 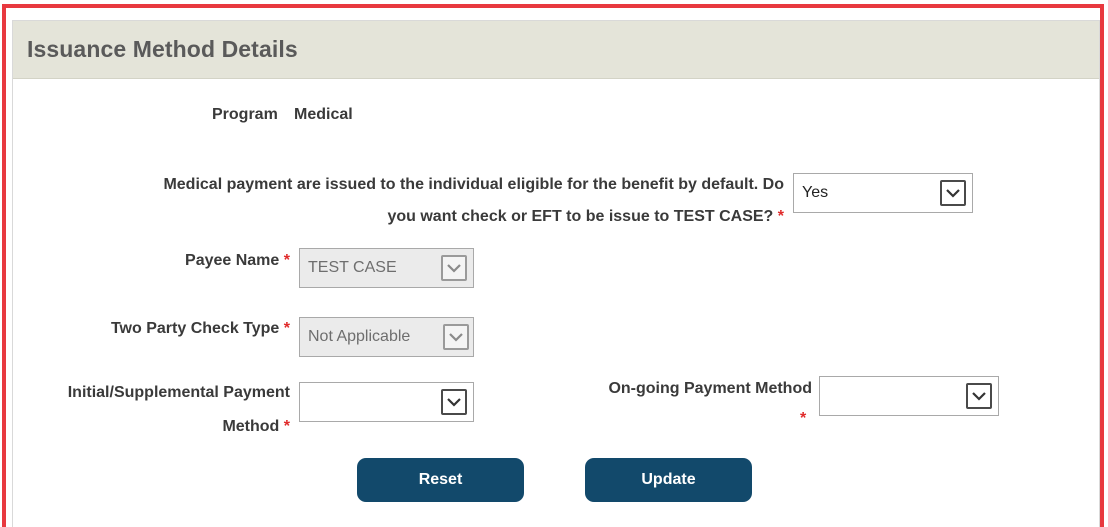 I want to click on two-party-selected: Not Applicable, so click(x=359, y=336).